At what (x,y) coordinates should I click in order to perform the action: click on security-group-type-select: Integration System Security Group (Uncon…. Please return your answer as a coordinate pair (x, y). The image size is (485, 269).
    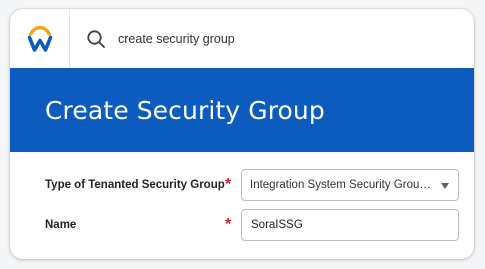
    Looking at the image, I should click on (350, 185).